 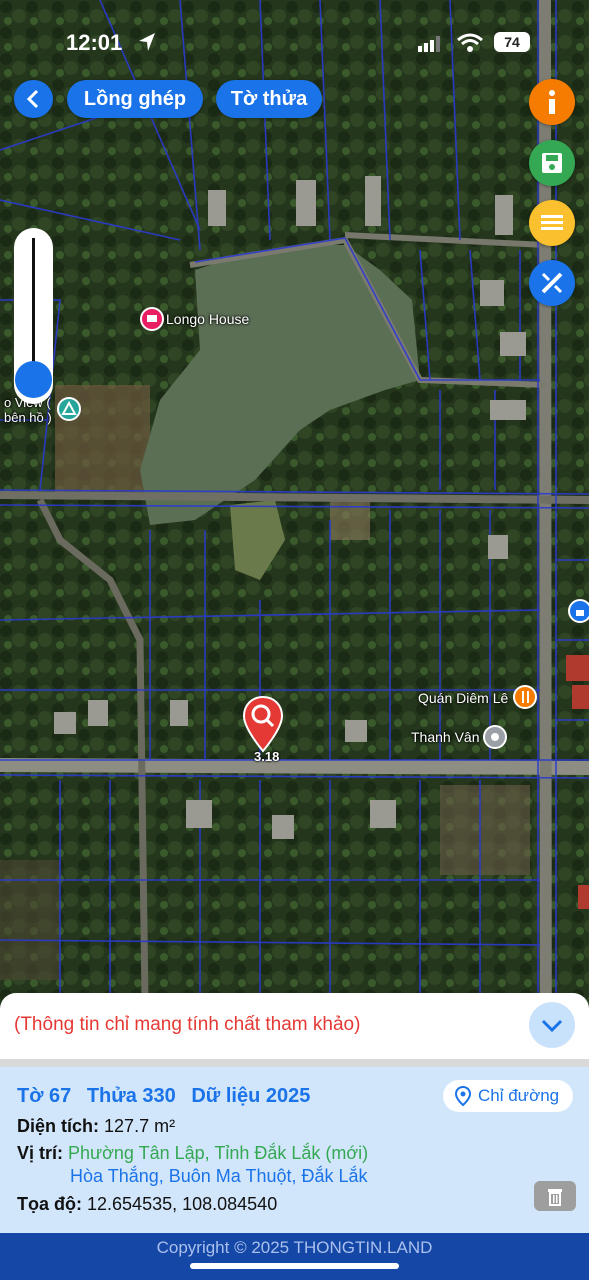 What do you see at coordinates (135, 99) in the screenshot?
I see `merge-mode-button: Lồng ghép` at bounding box center [135, 99].